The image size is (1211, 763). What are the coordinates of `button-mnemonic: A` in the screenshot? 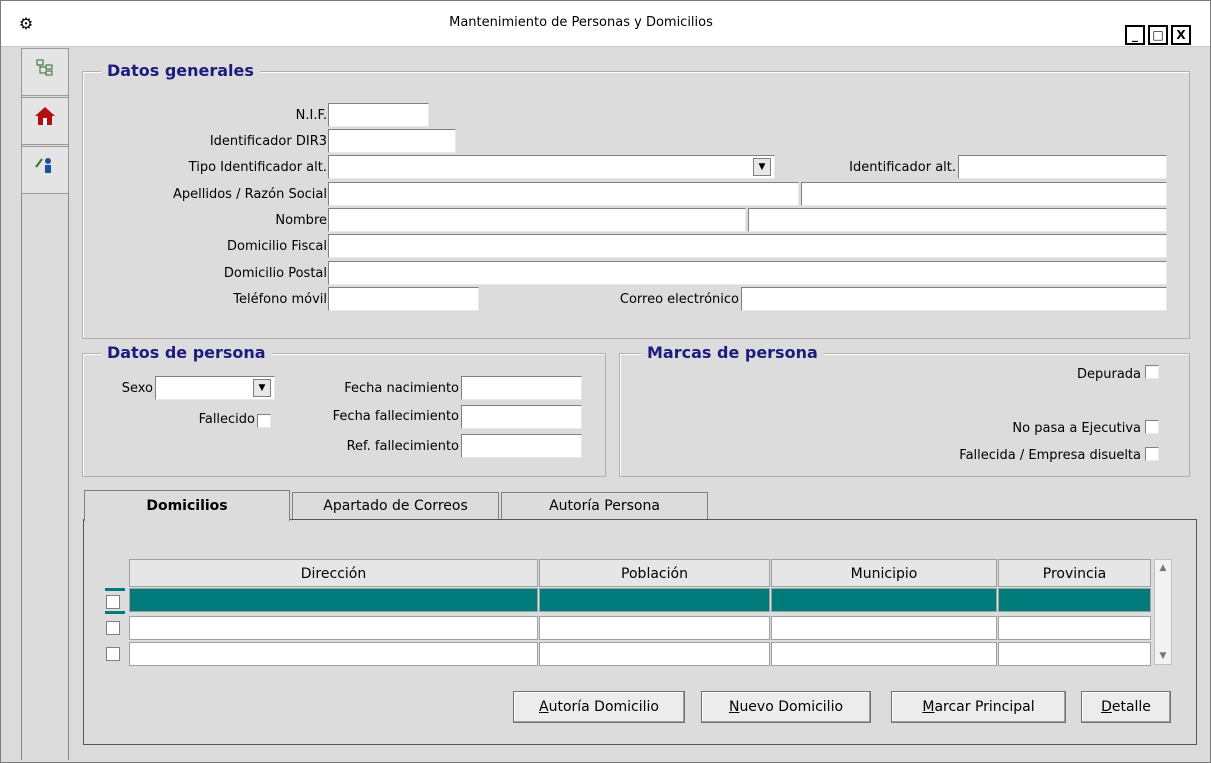 It's located at (544, 707).